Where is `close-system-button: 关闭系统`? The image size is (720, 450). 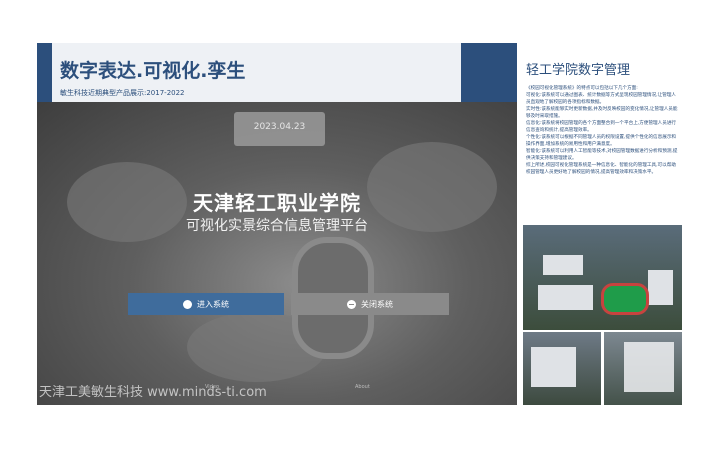
close-system-button: 关闭系统 is located at coordinates (370, 304).